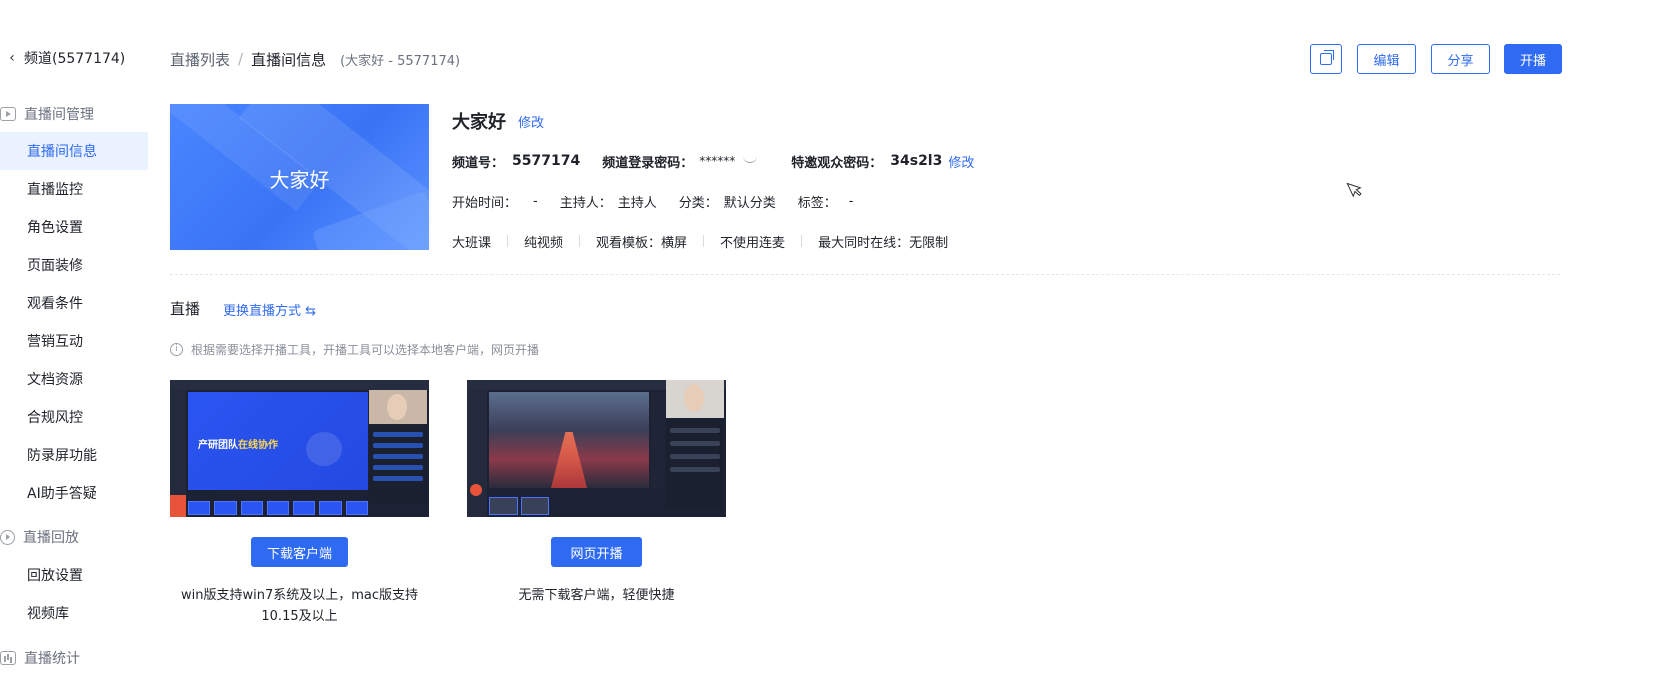 This screenshot has height=700, width=1659. Describe the element at coordinates (531, 121) in the screenshot. I see `modify-name-link: 修改` at that location.